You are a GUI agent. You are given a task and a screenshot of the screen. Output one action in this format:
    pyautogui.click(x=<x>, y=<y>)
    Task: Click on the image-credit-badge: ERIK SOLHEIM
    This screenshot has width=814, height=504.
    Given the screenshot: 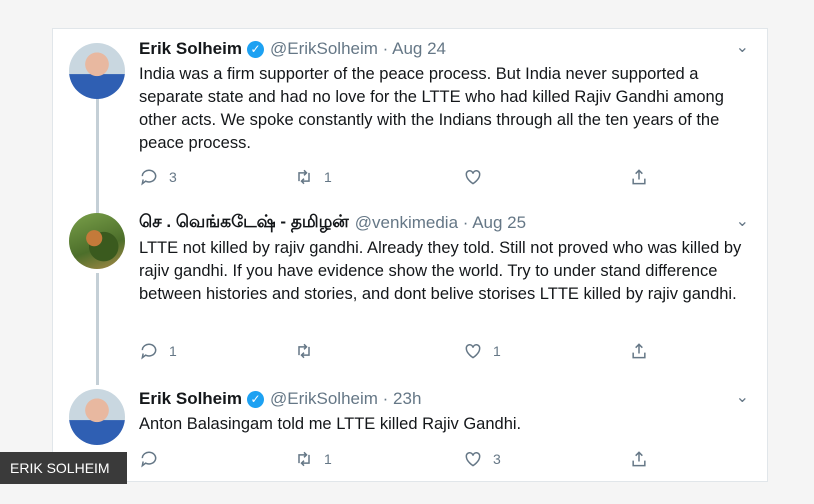 What is the action you would take?
    pyautogui.click(x=63, y=468)
    